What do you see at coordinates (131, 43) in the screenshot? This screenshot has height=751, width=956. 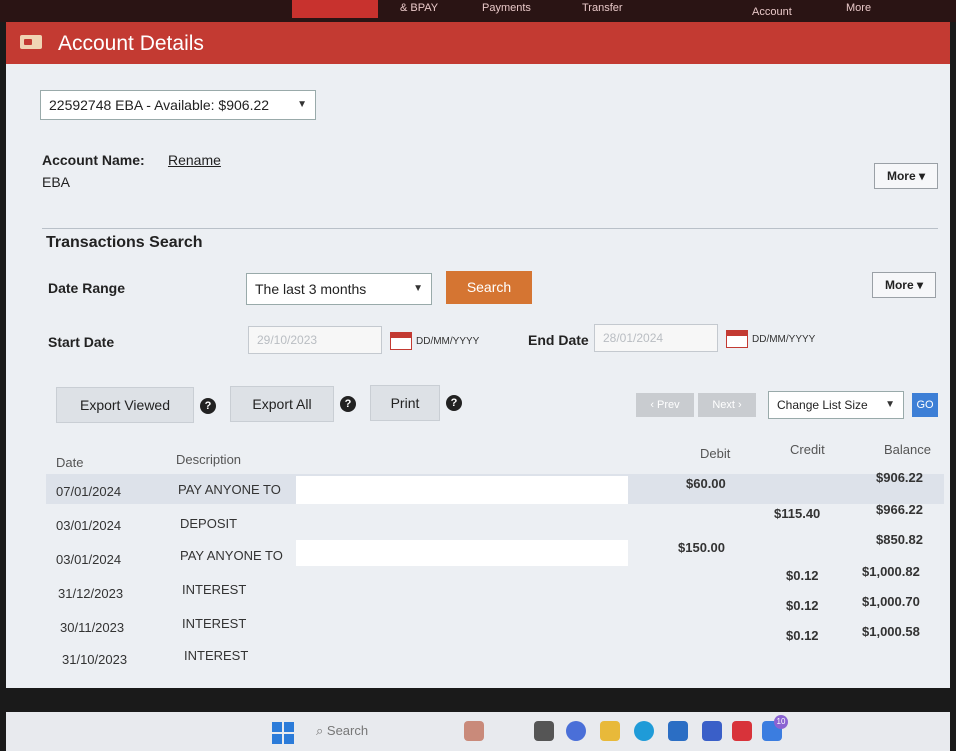 I see `page-title: Account Details` at bounding box center [131, 43].